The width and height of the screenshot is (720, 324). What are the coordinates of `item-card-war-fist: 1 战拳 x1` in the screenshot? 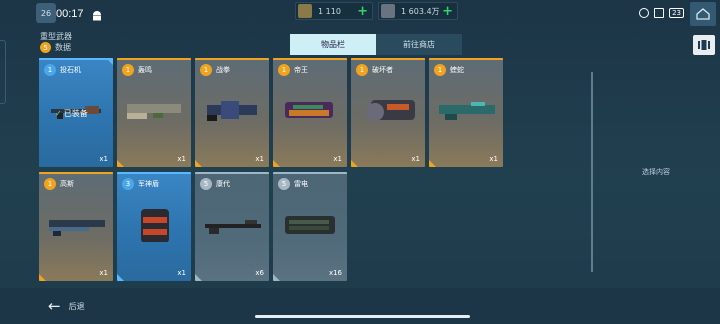 It's located at (232, 112).